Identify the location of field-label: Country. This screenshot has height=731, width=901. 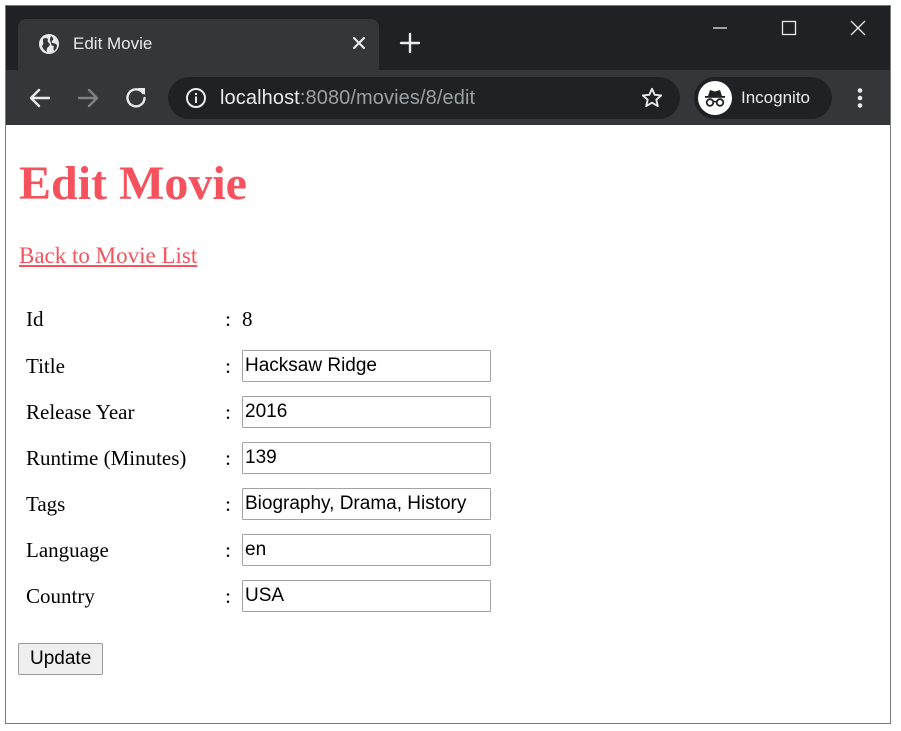
(60, 595).